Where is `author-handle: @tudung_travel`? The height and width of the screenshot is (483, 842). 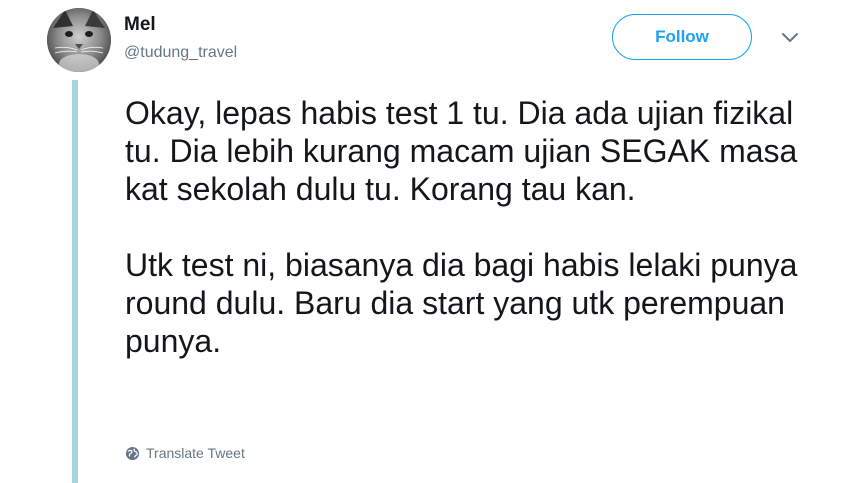
author-handle: @tudung_travel is located at coordinates (180, 53).